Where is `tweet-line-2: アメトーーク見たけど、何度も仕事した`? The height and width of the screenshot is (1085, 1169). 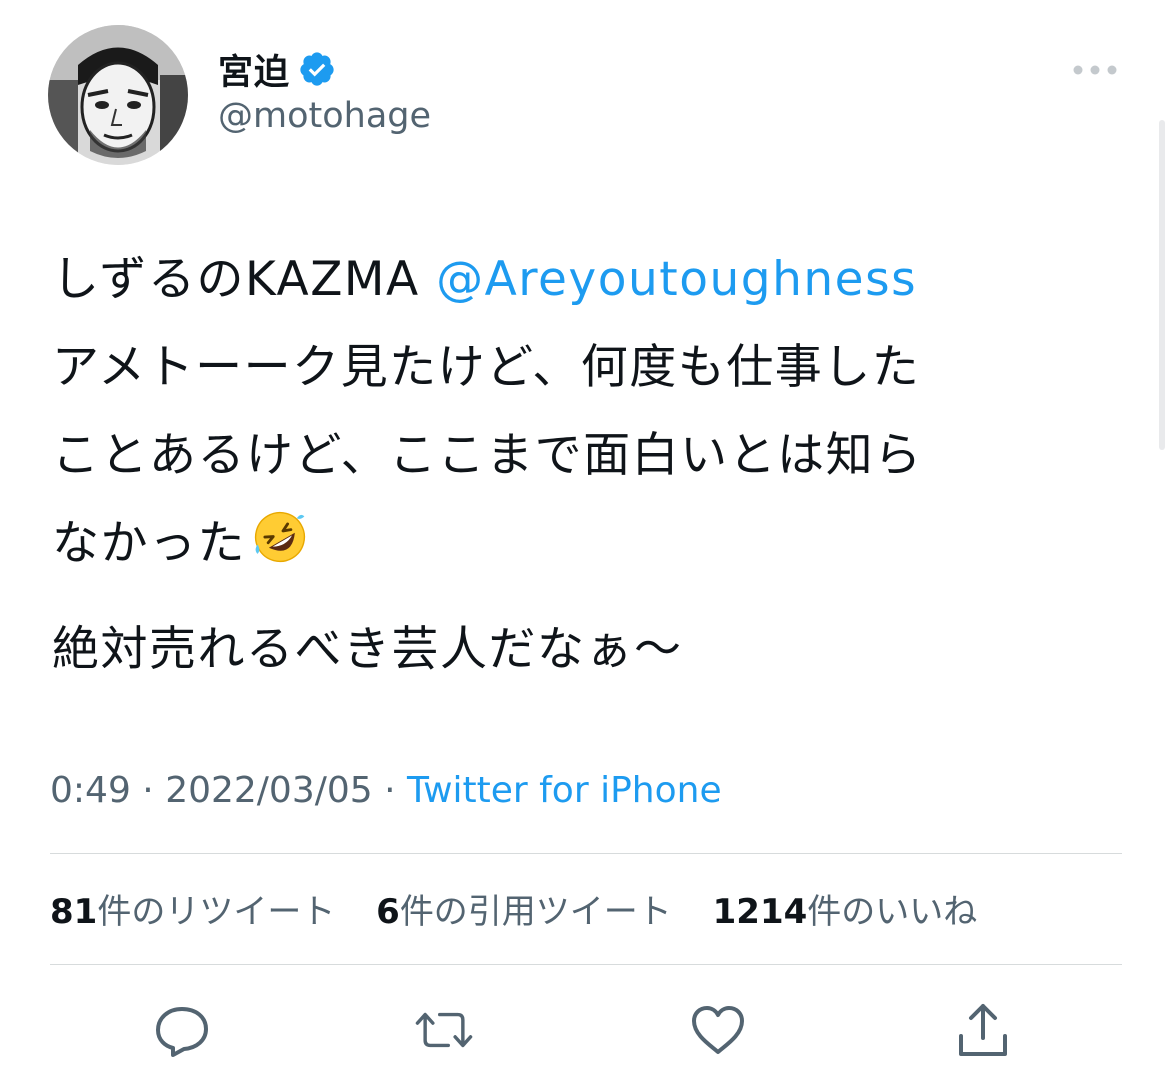
tweet-line-2: アメトーーク見たけど、何度も仕事した is located at coordinates (486, 367).